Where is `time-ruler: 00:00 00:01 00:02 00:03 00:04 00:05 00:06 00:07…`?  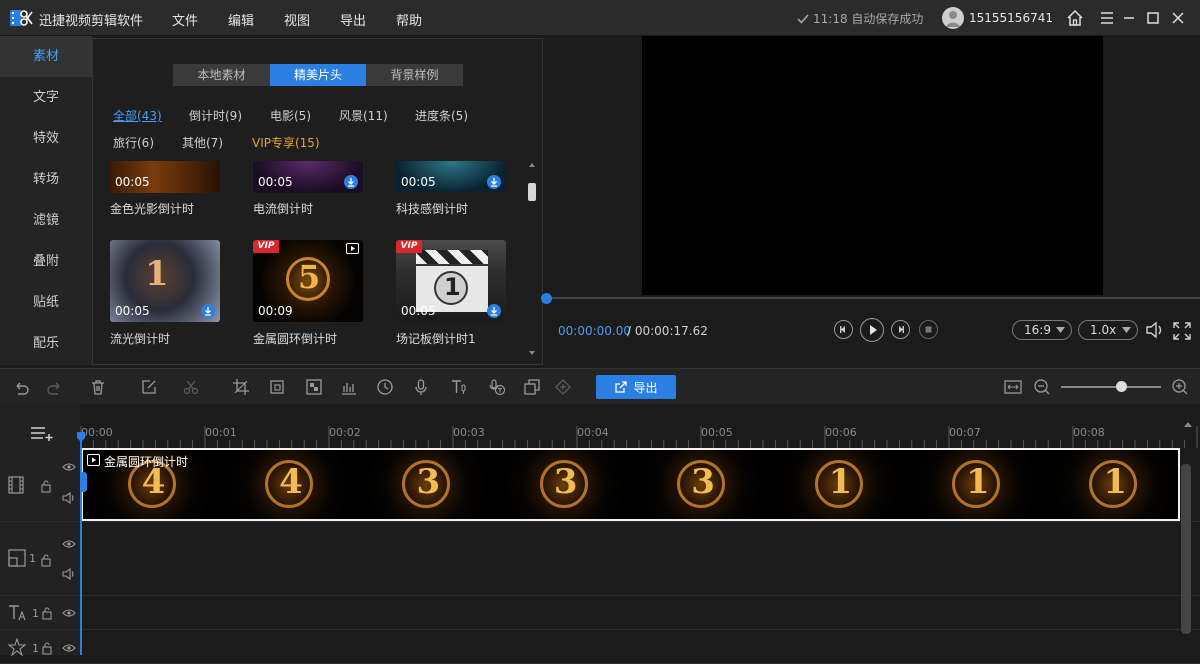 time-ruler: 00:00 00:01 00:02 00:03 00:04 00:05 00:06 00:07… is located at coordinates (640, 433).